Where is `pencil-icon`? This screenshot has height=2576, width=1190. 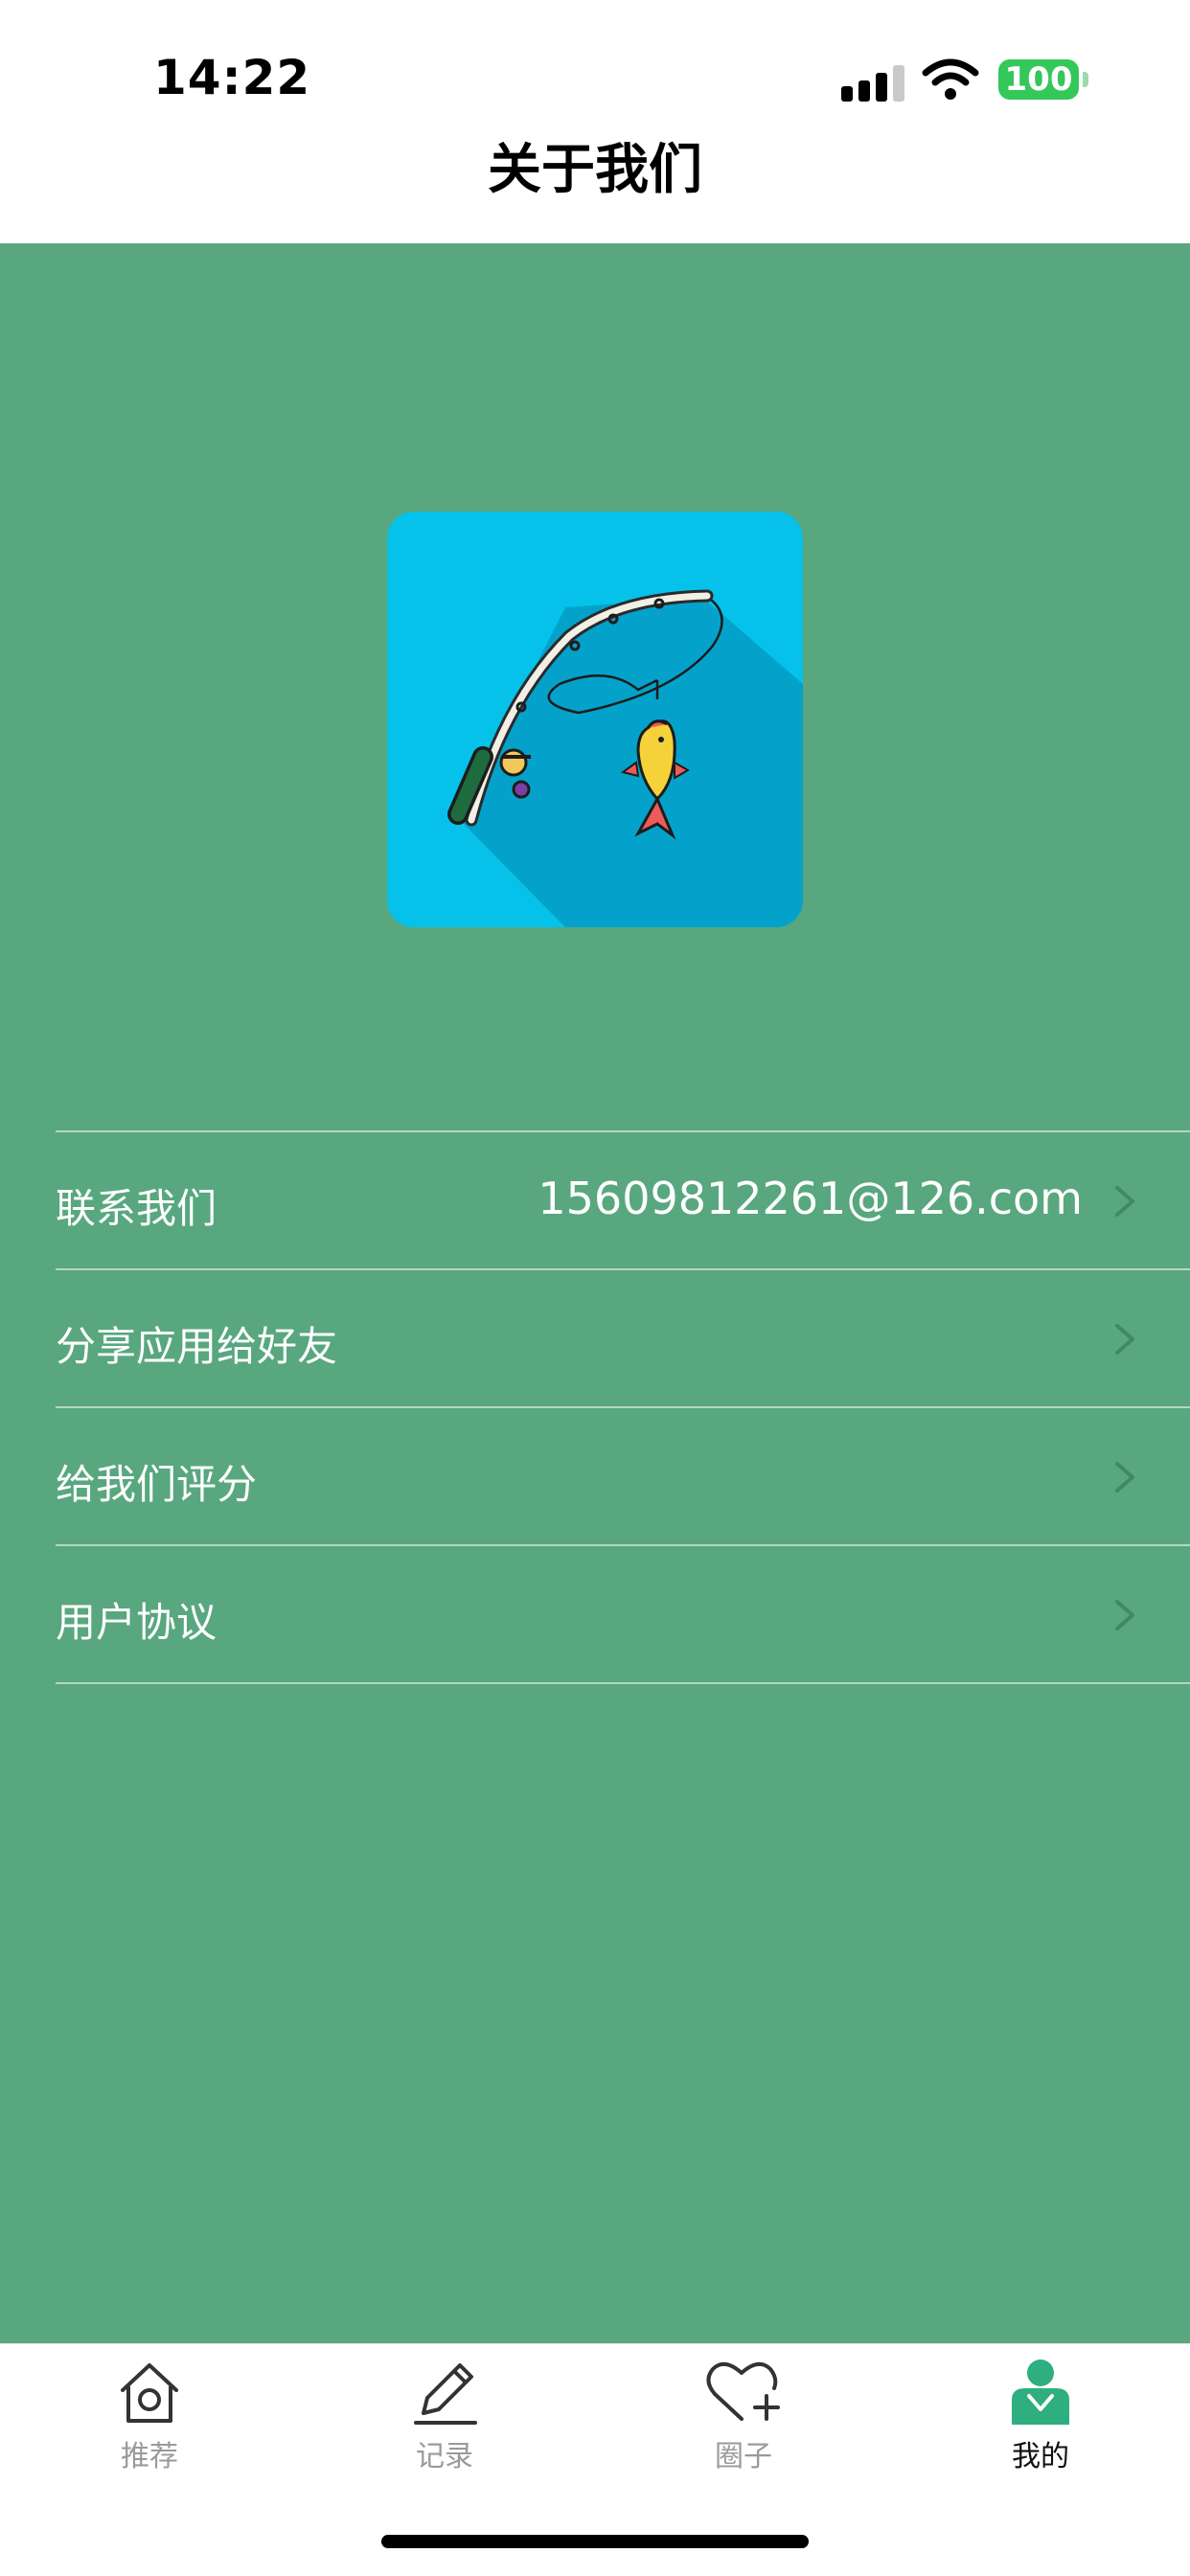 pencil-icon is located at coordinates (445, 2394).